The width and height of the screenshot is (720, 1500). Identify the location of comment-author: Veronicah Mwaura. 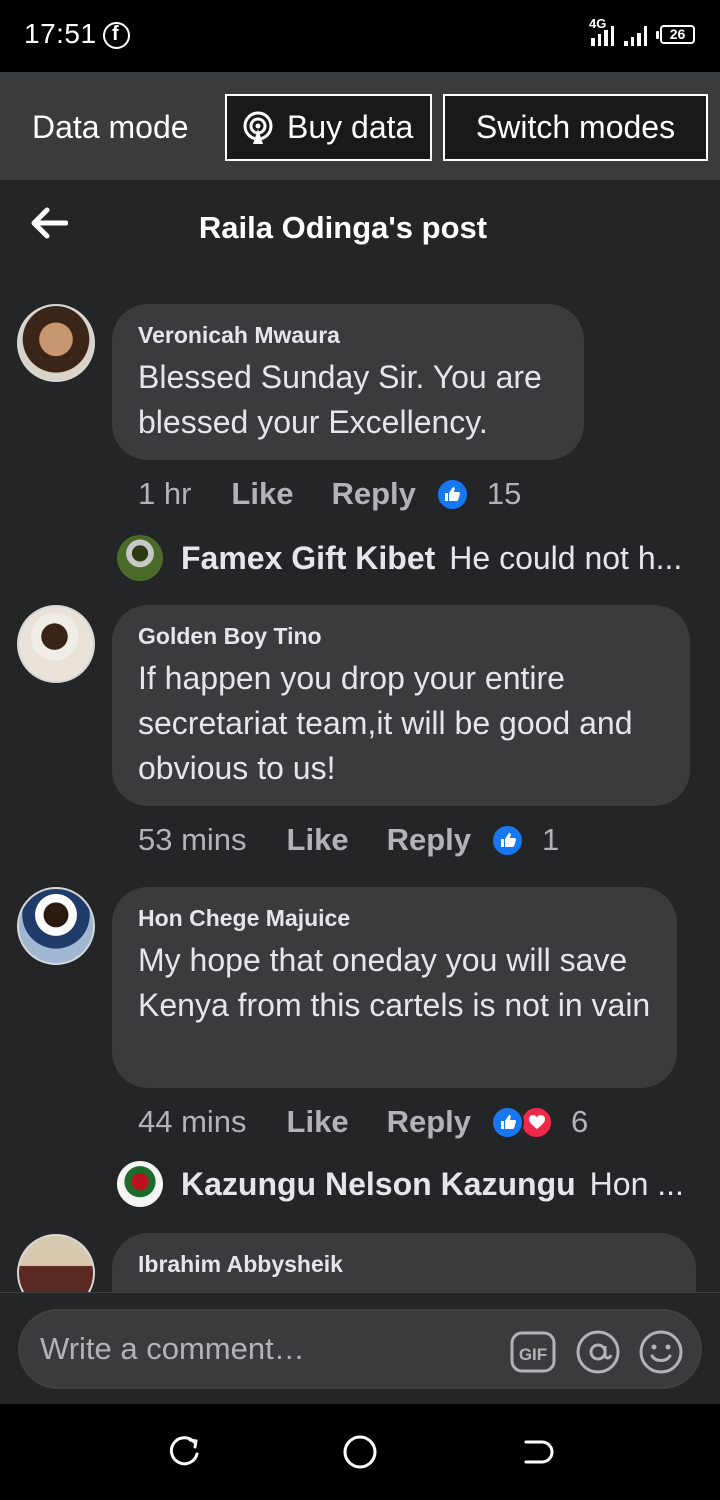
(348, 335).